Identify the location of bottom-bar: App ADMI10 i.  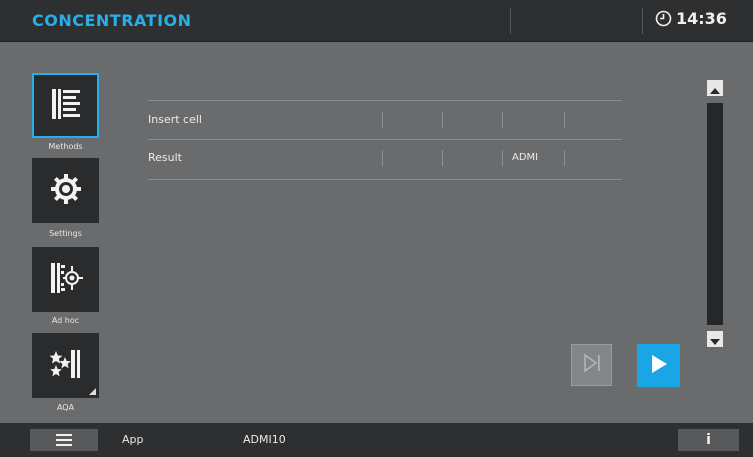
(376, 440).